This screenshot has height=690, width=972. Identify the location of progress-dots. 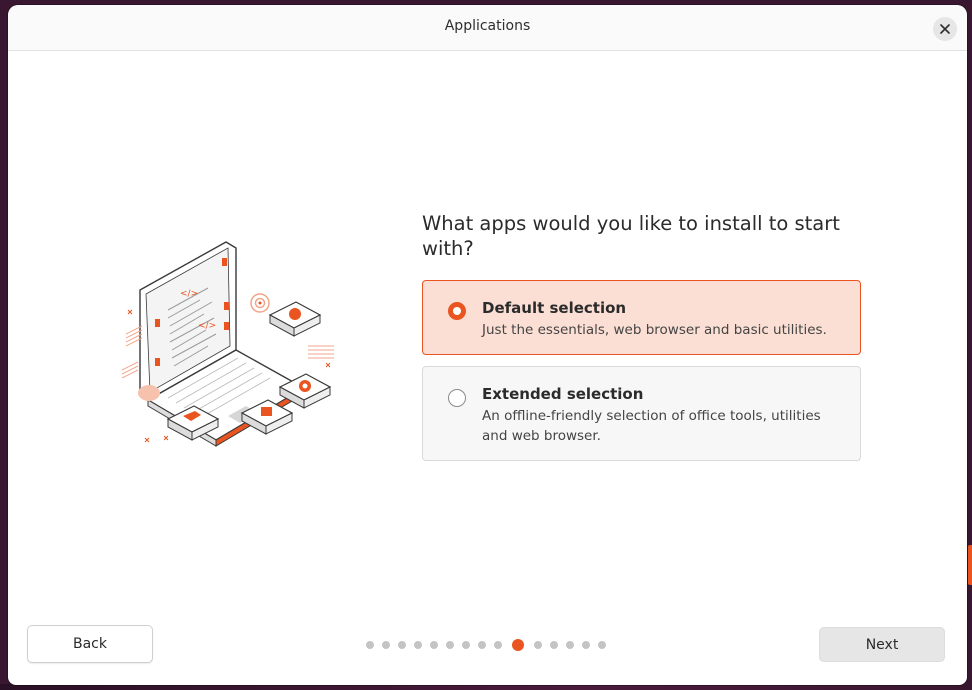
(490, 645).